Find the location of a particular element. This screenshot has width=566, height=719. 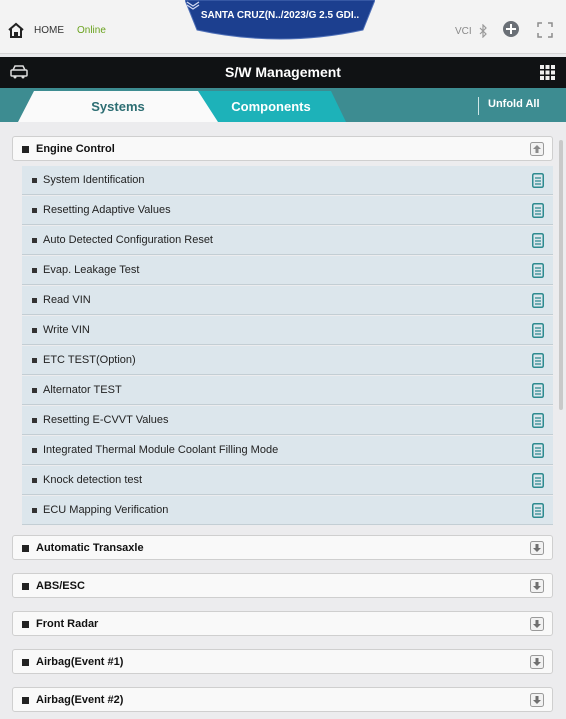

list-item: System Identification is located at coordinates (287, 180).